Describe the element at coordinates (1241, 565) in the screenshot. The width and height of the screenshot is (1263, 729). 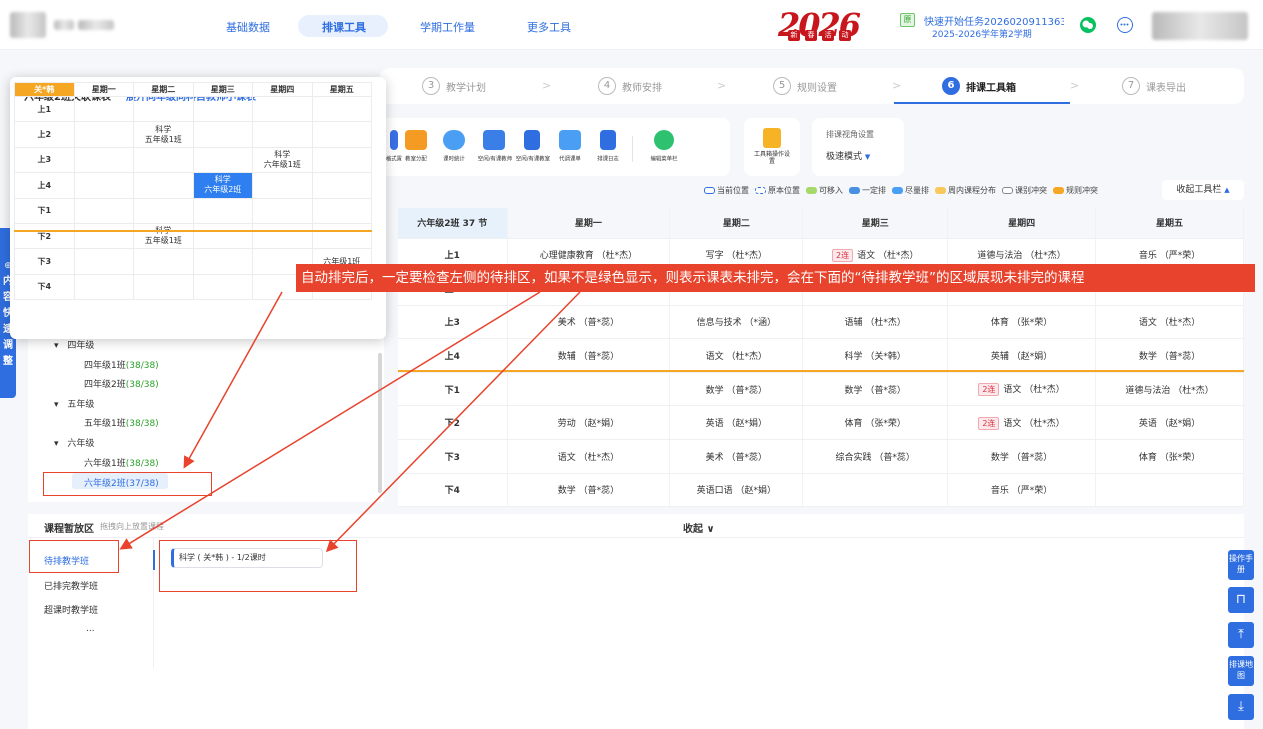
I see `manual-button: 操作手册` at that location.